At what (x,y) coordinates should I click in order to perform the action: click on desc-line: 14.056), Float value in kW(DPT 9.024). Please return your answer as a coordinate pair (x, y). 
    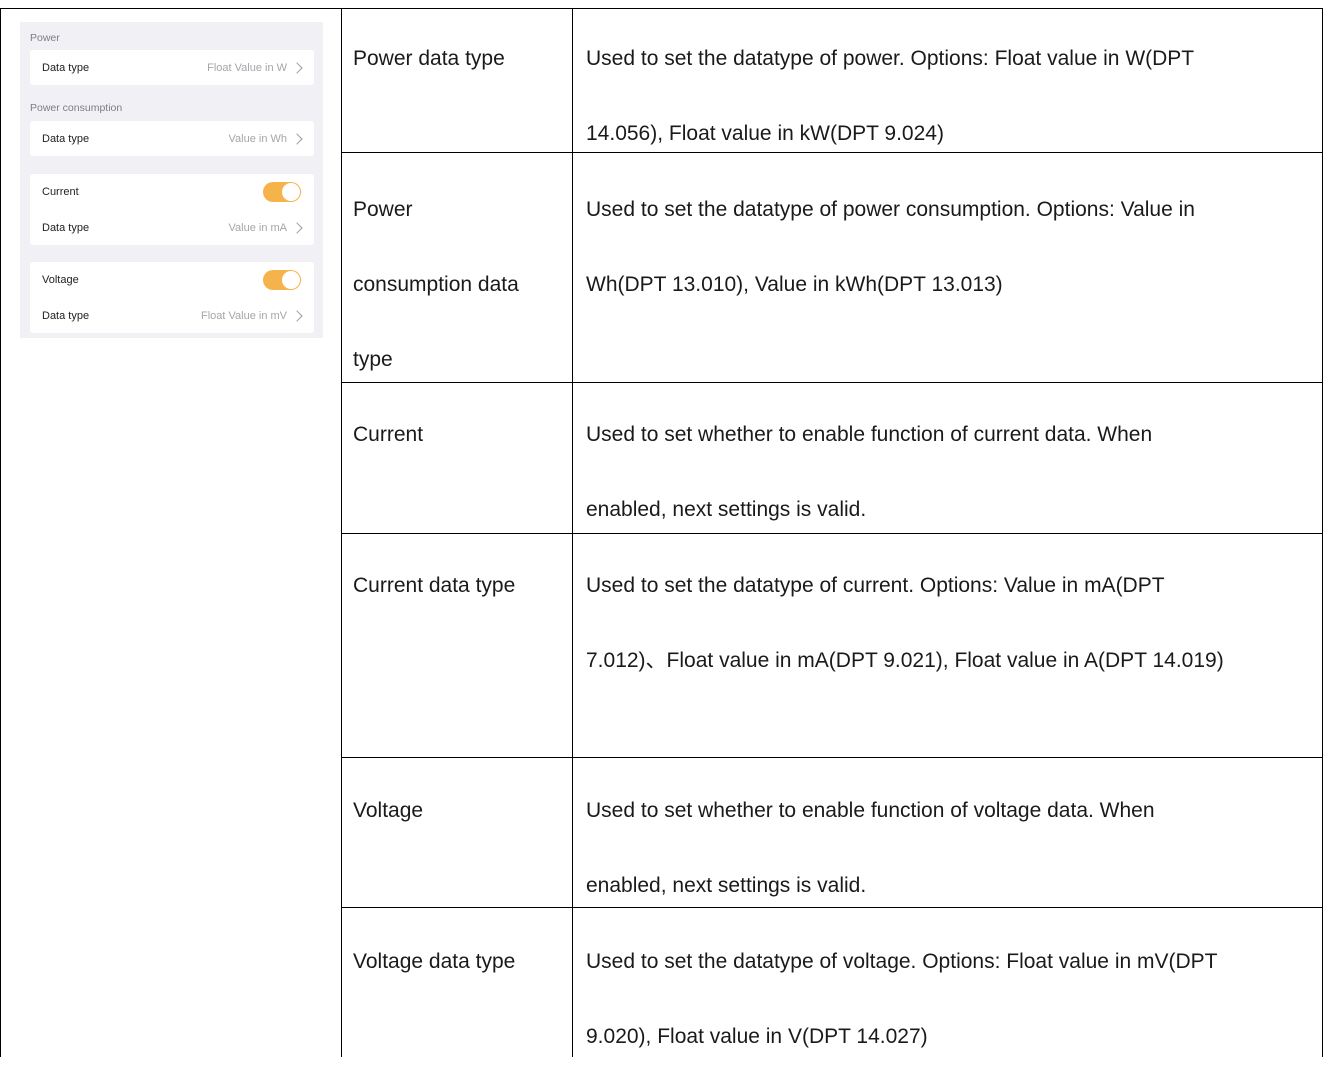
    Looking at the image, I should click on (765, 133).